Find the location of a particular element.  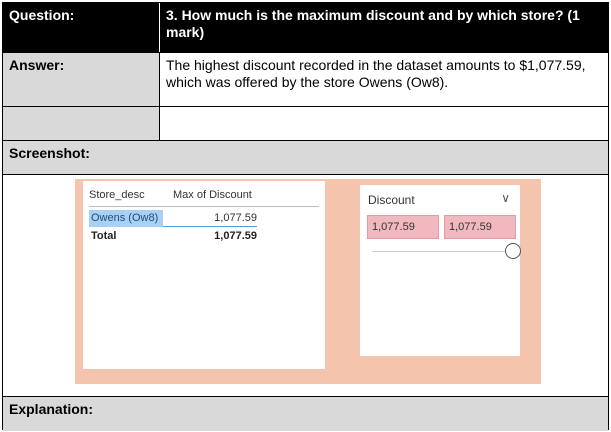

answer-label: Answer: is located at coordinates (81, 79).